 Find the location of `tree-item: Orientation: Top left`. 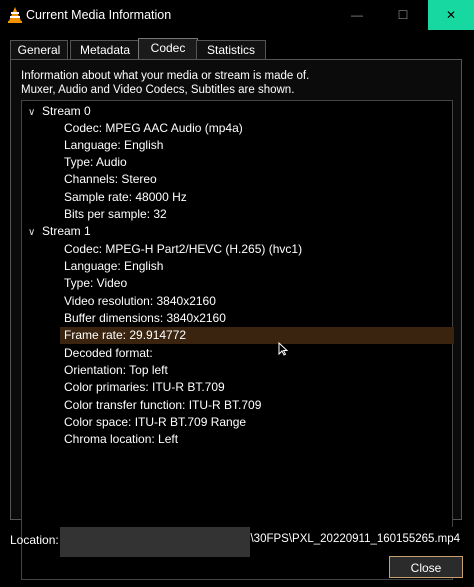

tree-item: Orientation: Top left is located at coordinates (116, 370).